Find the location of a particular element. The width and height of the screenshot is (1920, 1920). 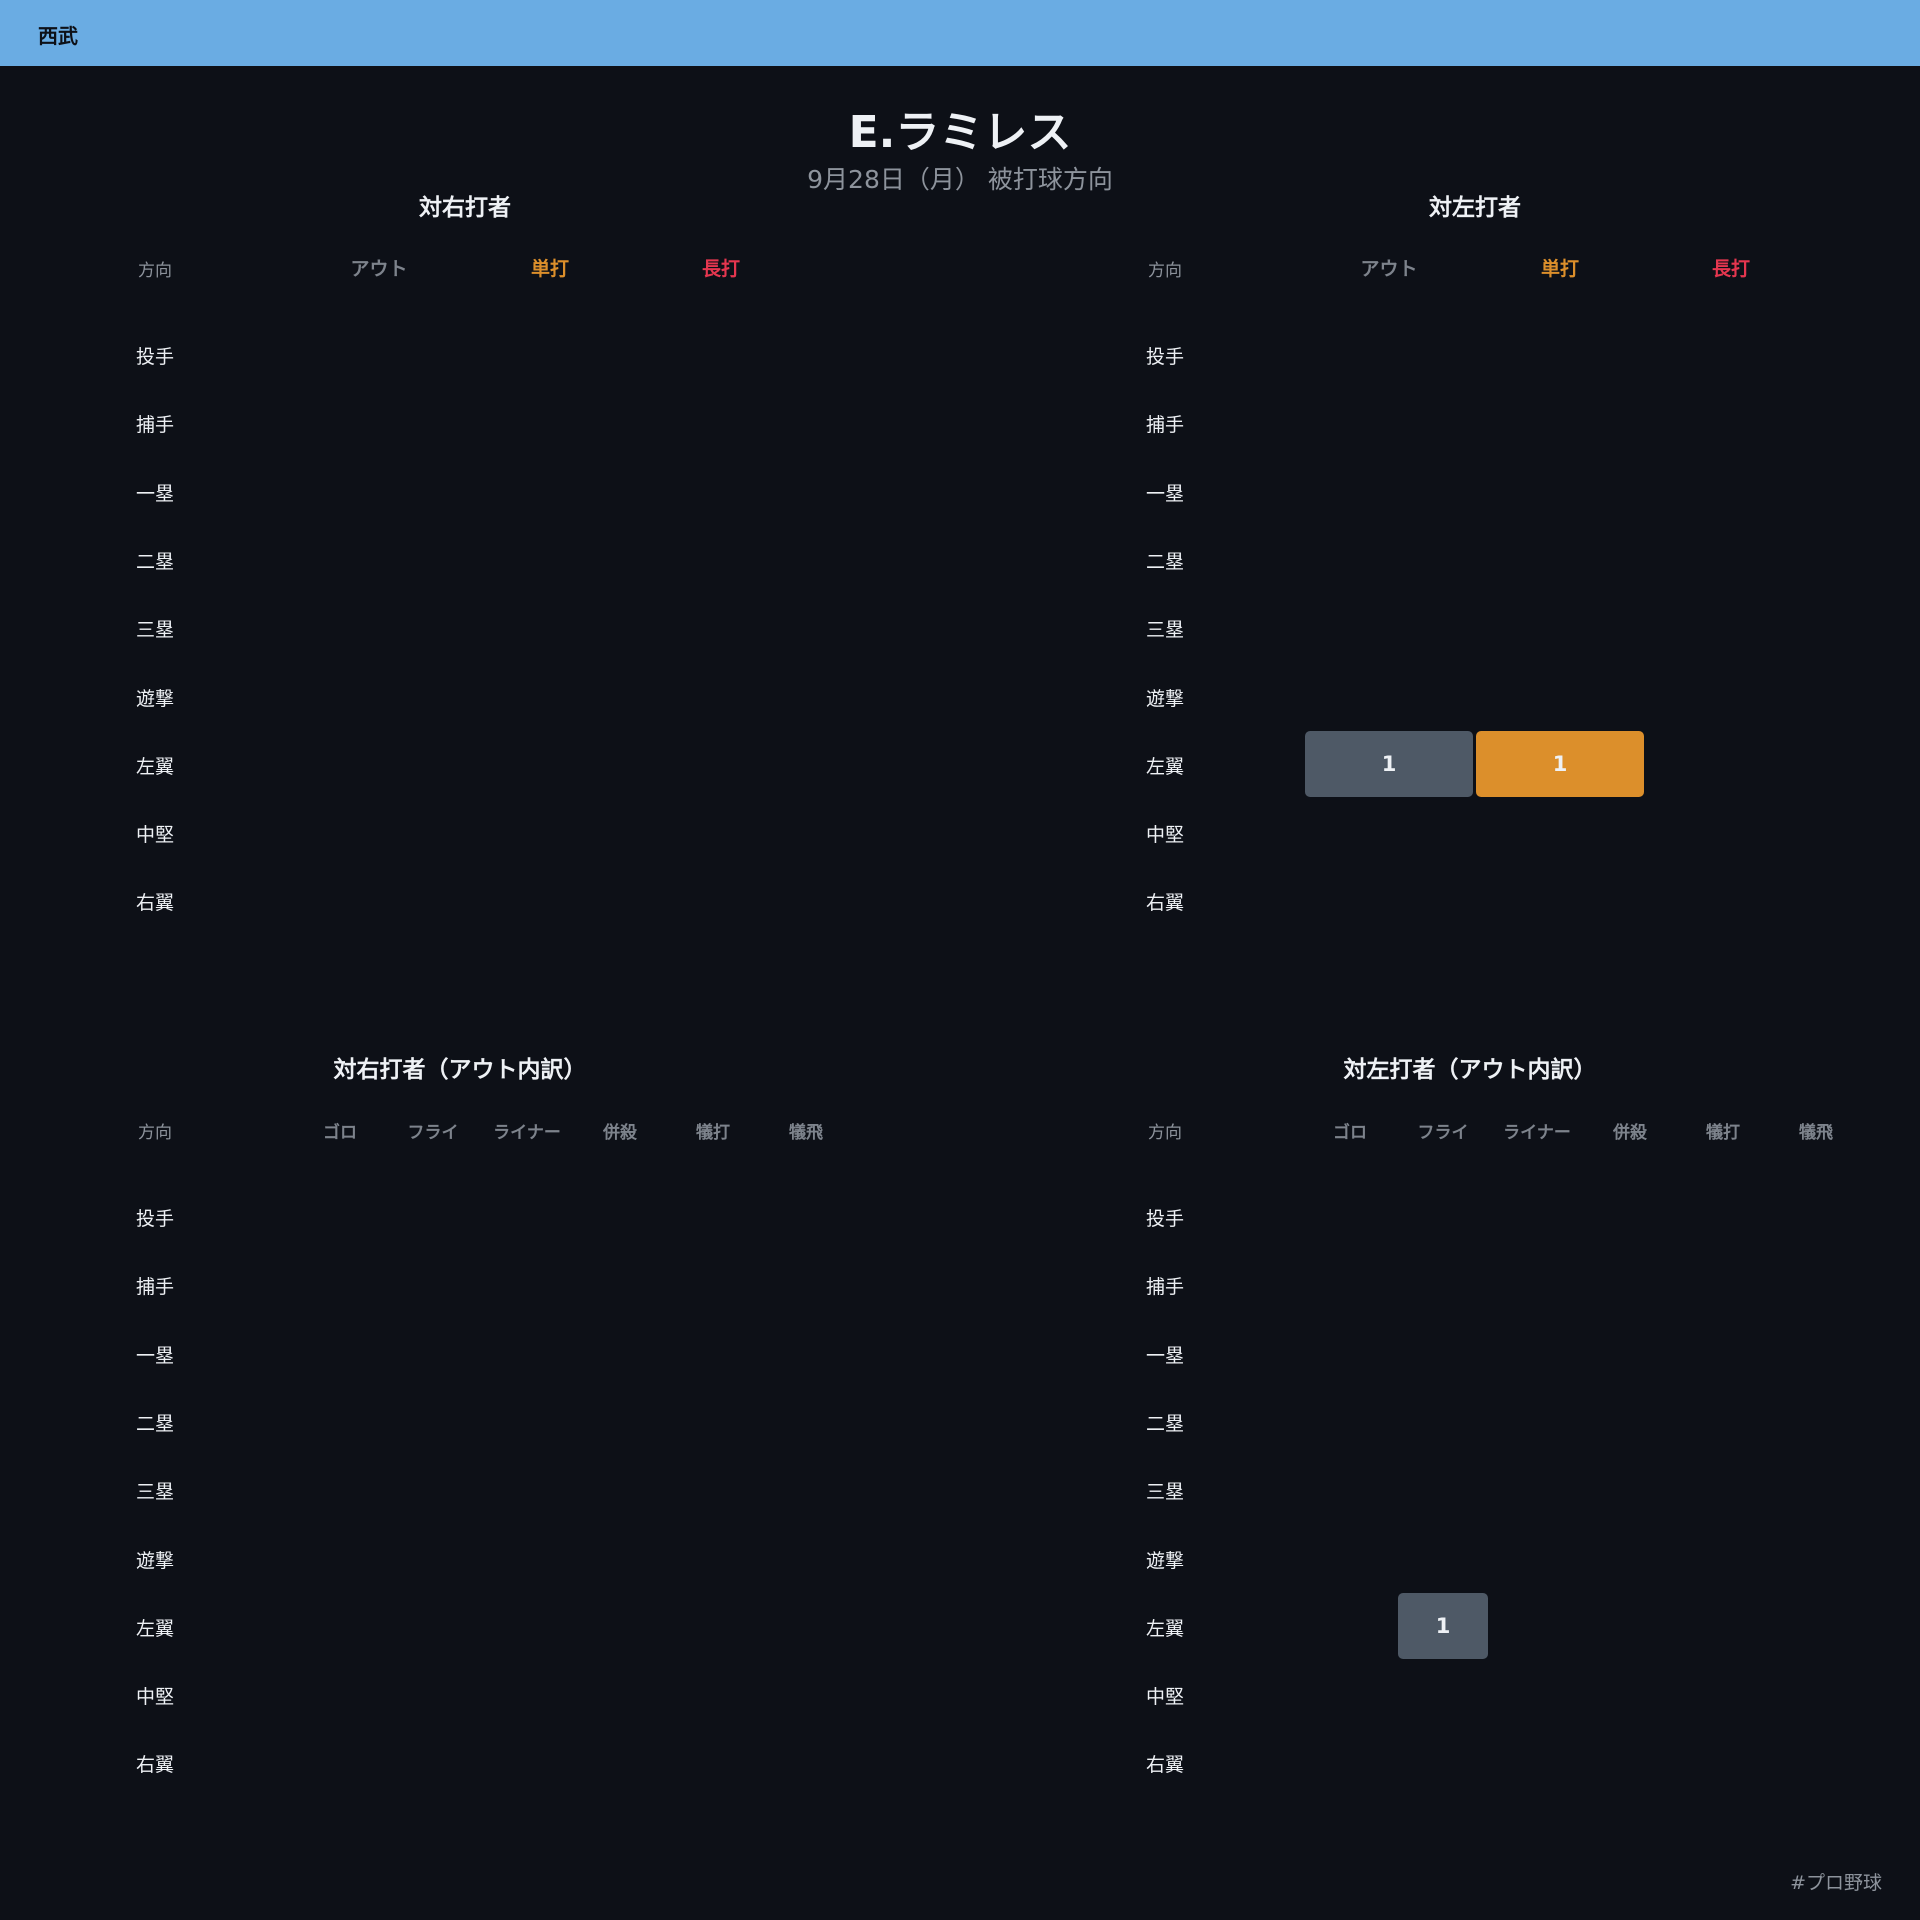

hashtag-footer: #プロ野球 is located at coordinates (1836, 1883).